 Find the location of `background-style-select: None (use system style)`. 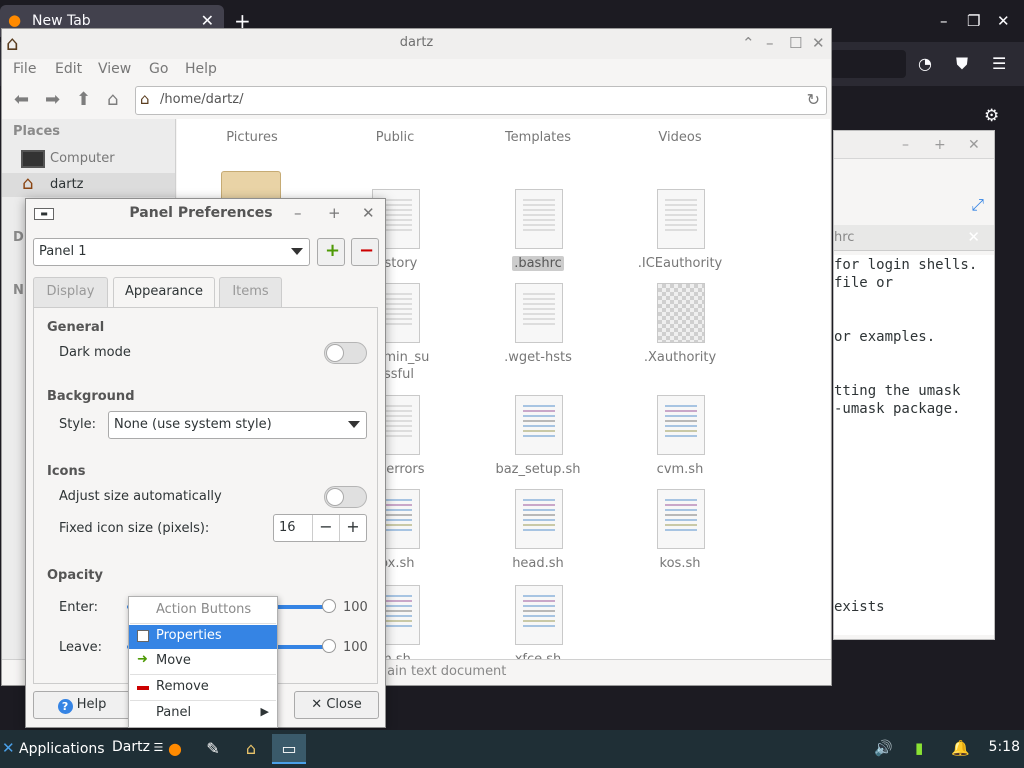

background-style-select: None (use system style) is located at coordinates (237, 425).